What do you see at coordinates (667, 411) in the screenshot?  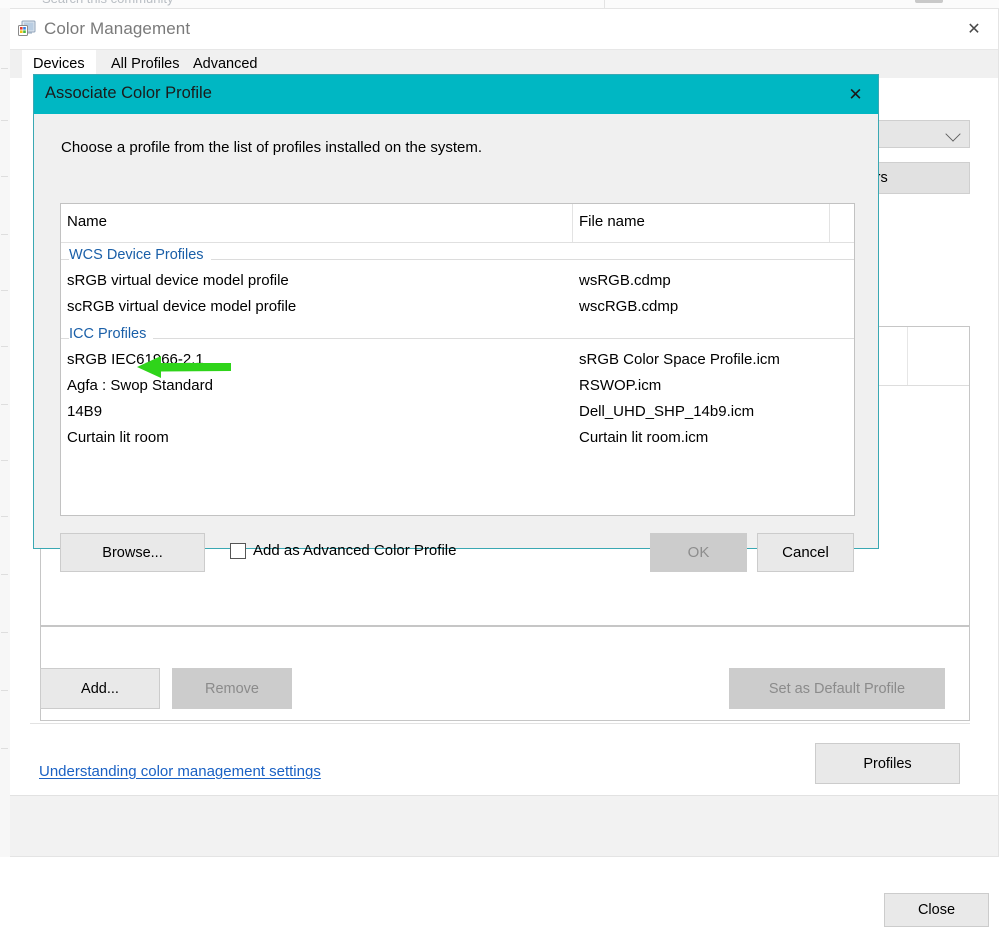 I see `profile-file: Dell_UHD_SHP_14b9.icm` at bounding box center [667, 411].